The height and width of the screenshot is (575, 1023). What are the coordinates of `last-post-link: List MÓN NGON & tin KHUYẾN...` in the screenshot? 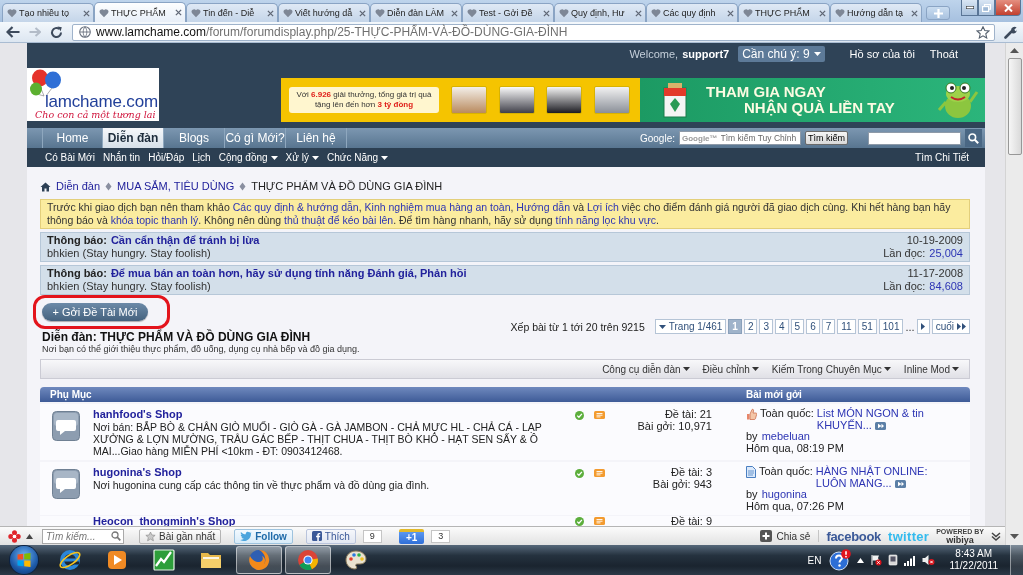 It's located at (881, 419).